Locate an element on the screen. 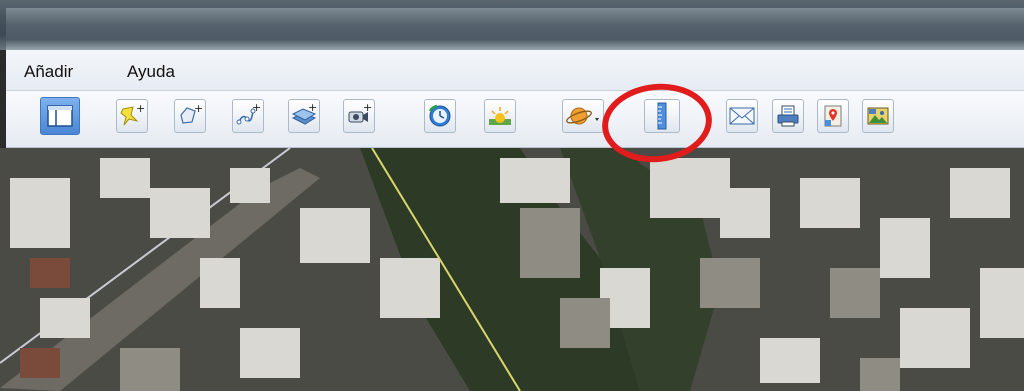  toolbar: + + + + + is located at coordinates (515, 119).